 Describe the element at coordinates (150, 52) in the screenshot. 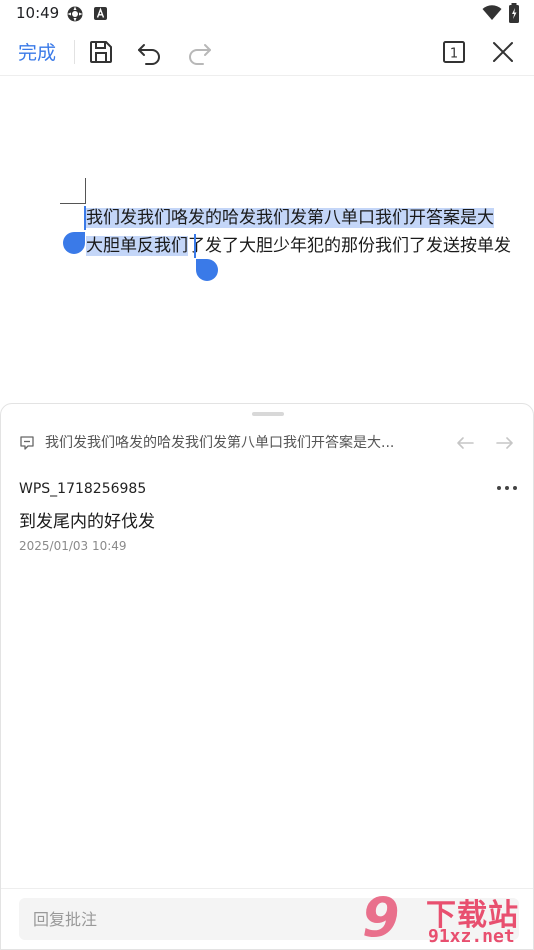

I see `undo-icon` at that location.